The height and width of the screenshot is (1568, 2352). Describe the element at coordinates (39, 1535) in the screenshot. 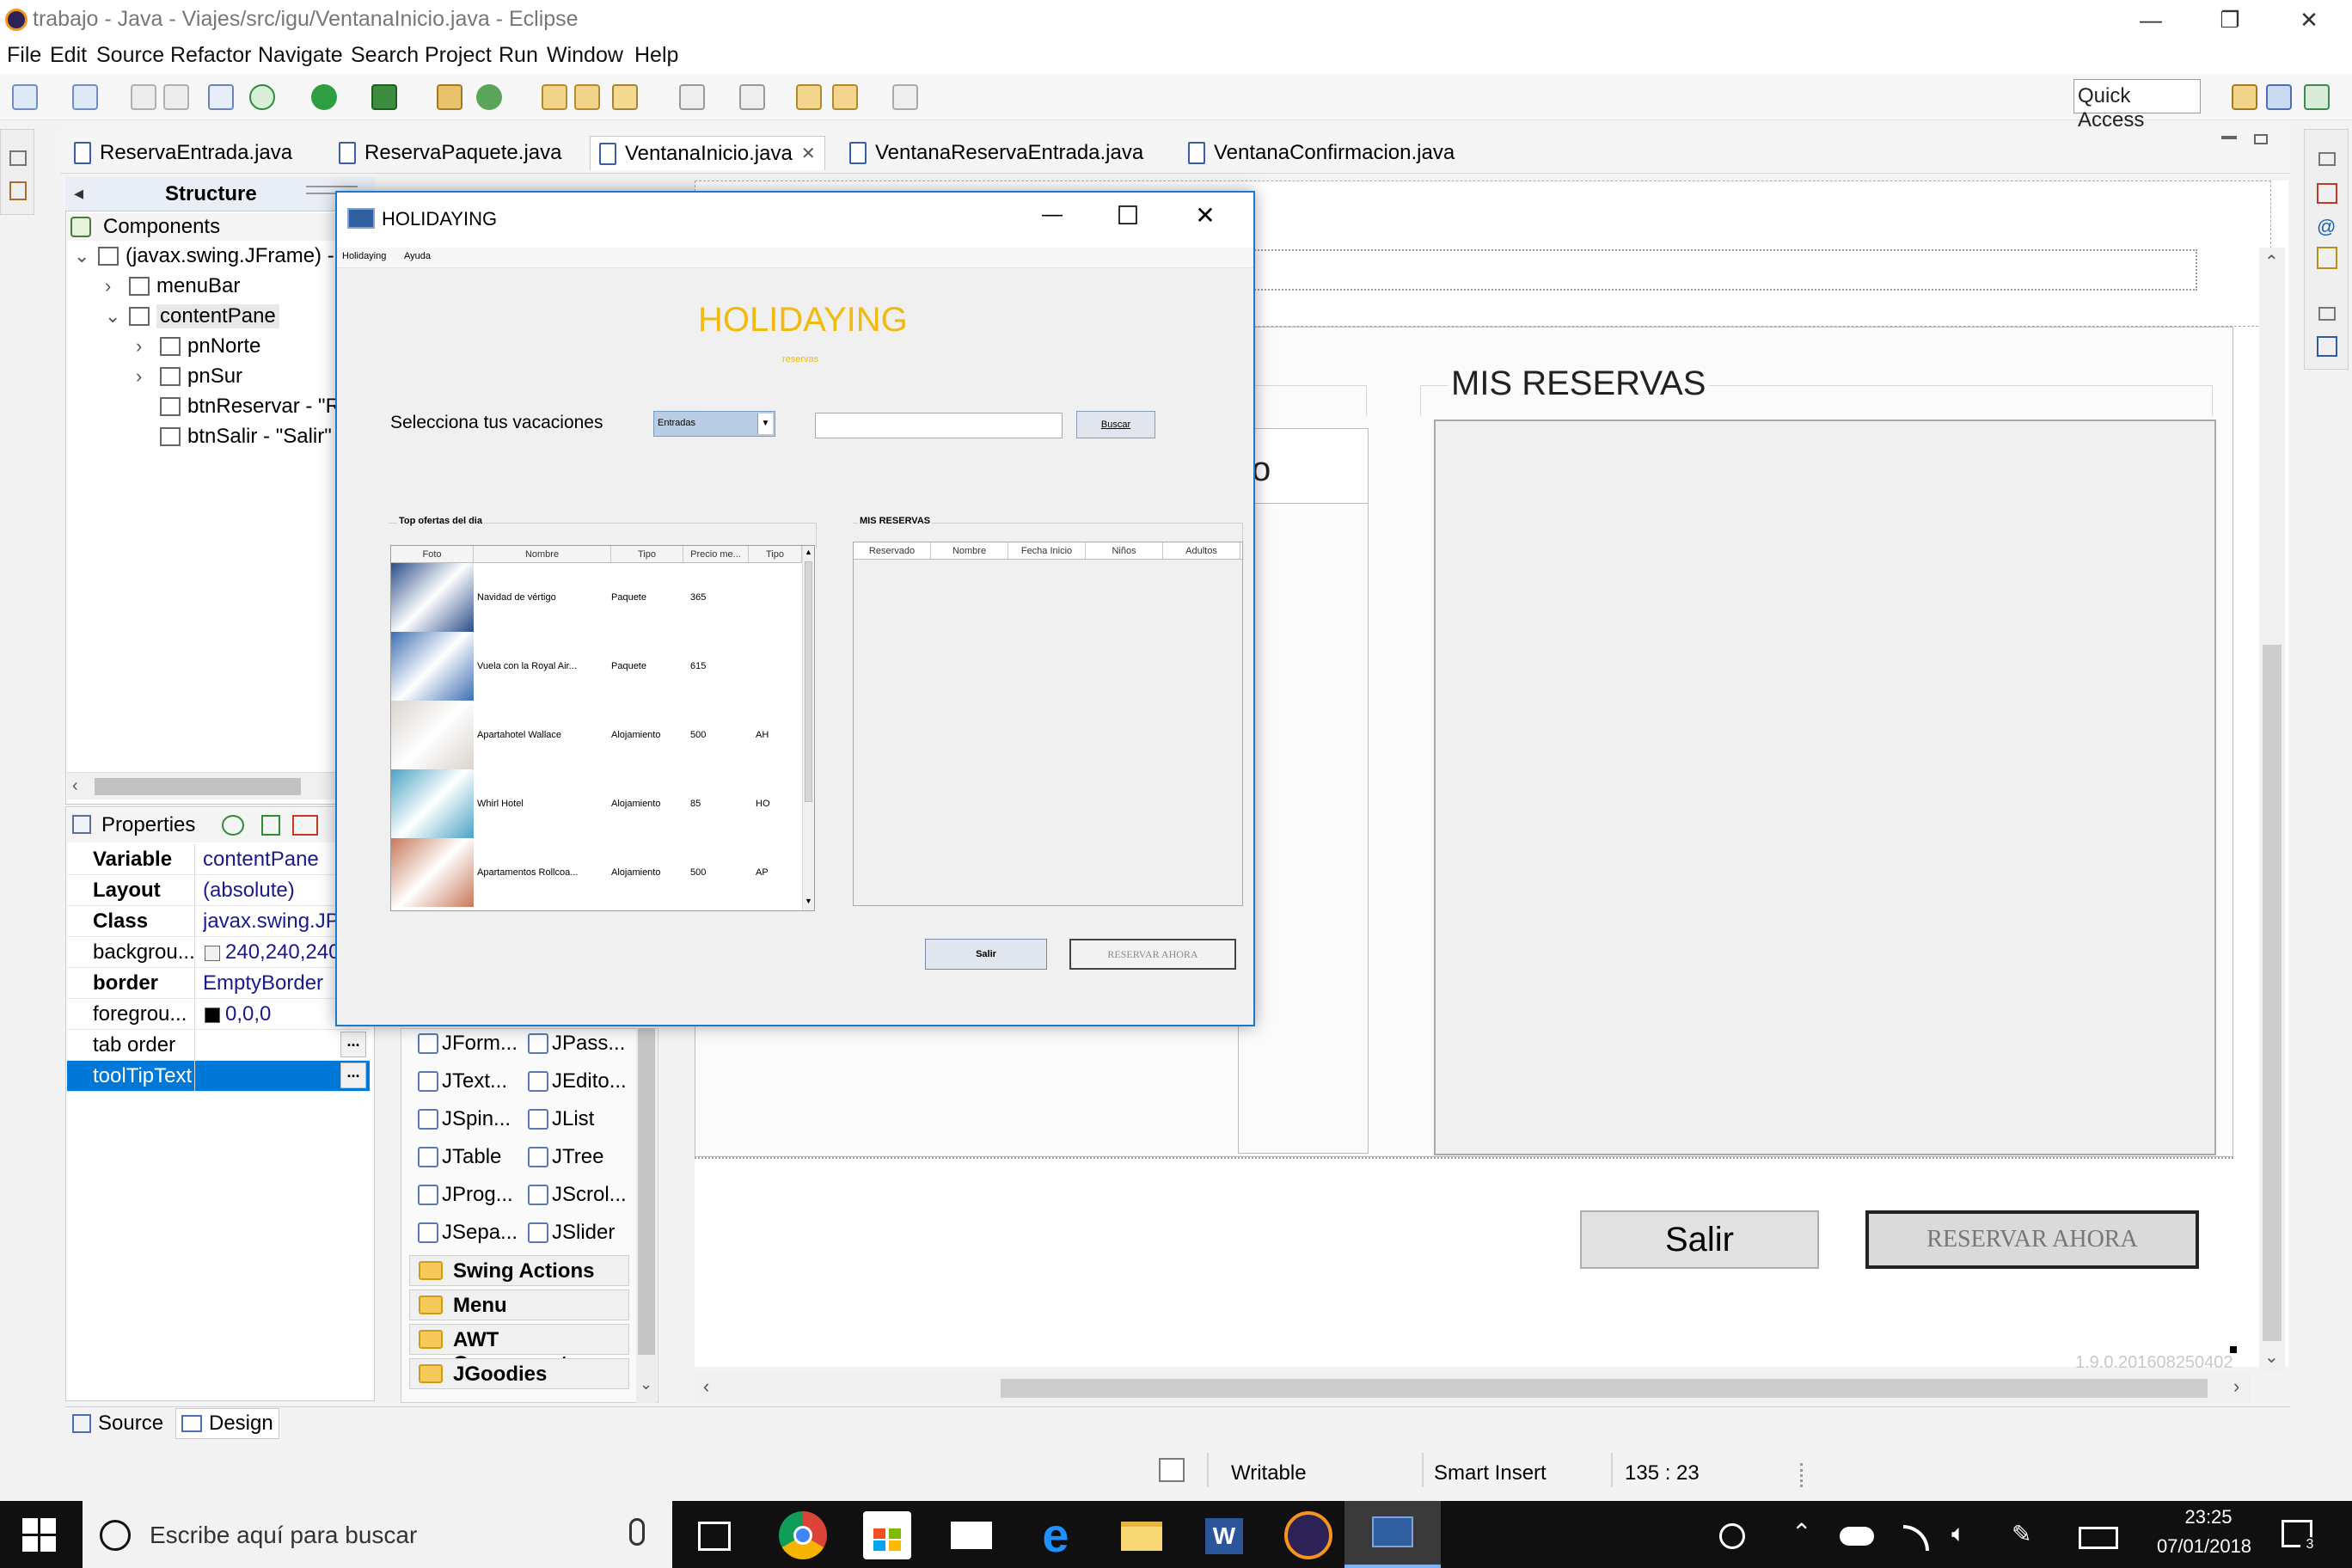

I see `windows-start-icon` at that location.